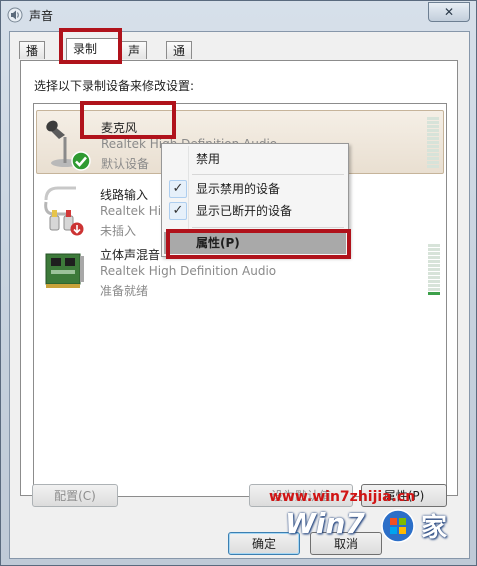 The width and height of the screenshot is (477, 566). Describe the element at coordinates (75, 495) in the screenshot. I see `configure-button: 配置(C)` at that location.